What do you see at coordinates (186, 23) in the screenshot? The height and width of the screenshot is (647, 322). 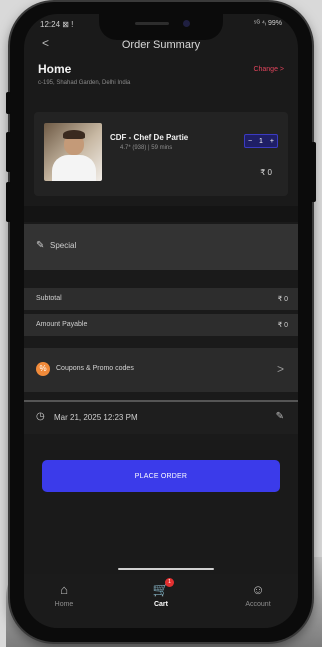 I see `front-camera` at bounding box center [186, 23].